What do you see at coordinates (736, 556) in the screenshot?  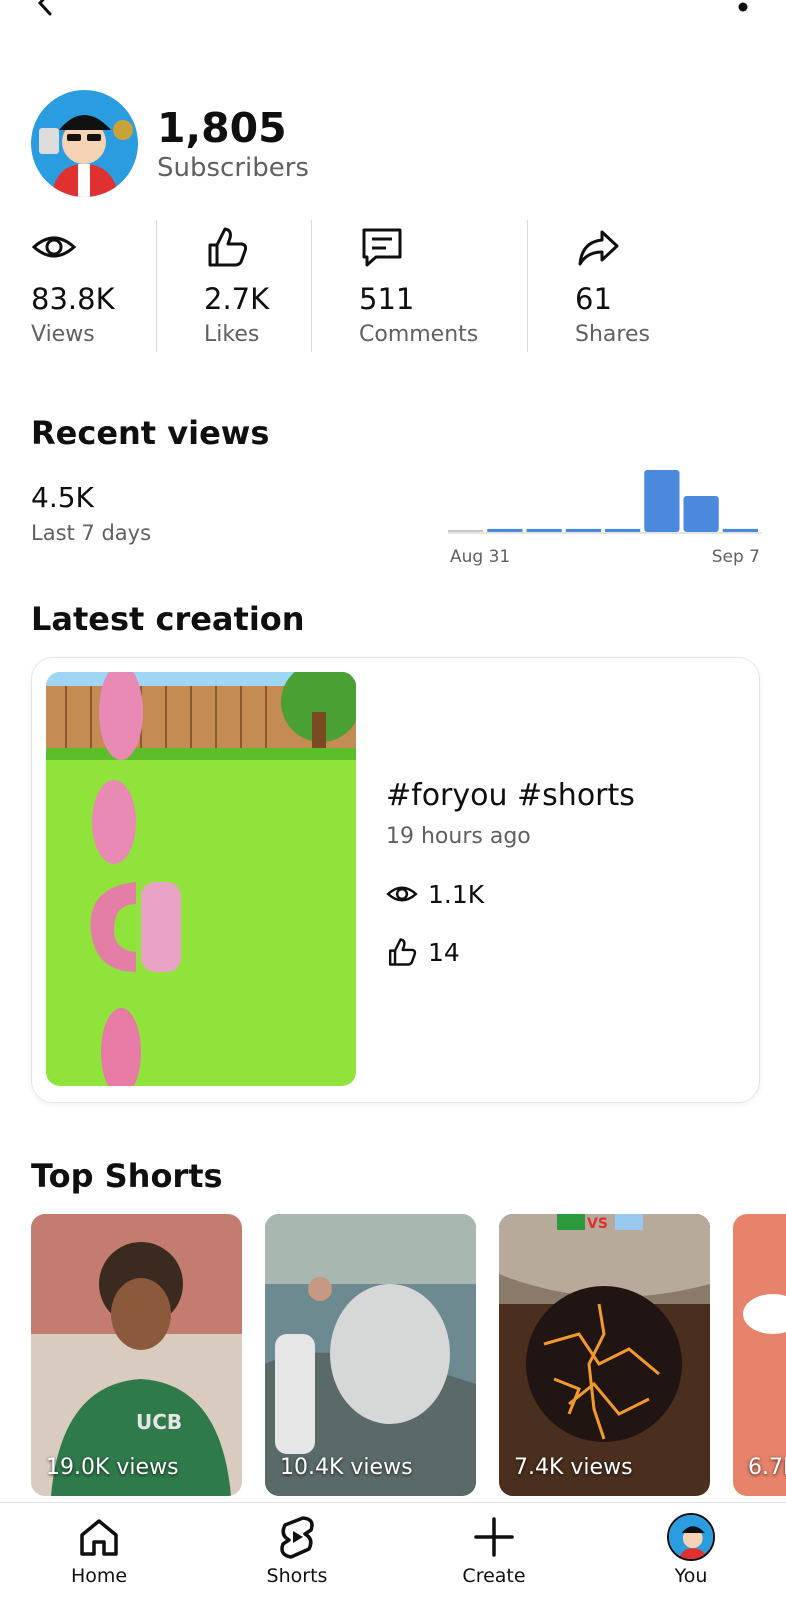 I see `chart-end-label: Sep 7` at bounding box center [736, 556].